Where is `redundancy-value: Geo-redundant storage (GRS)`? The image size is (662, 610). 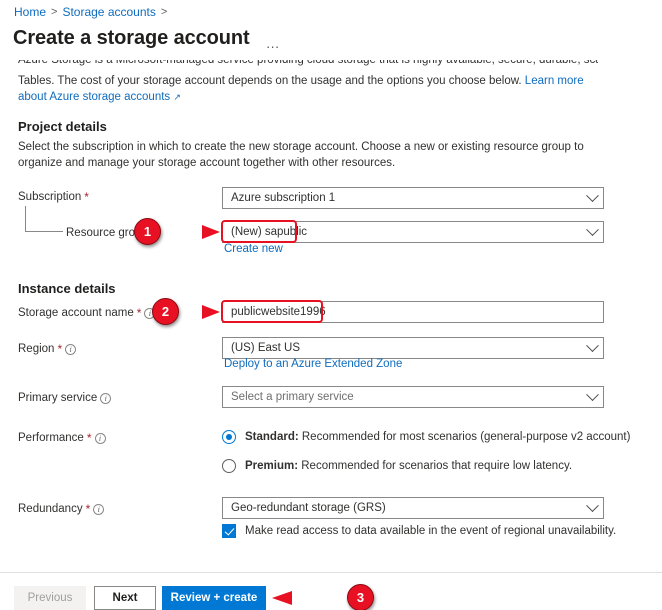
redundancy-value: Geo-redundant storage (GRS) is located at coordinates (308, 508).